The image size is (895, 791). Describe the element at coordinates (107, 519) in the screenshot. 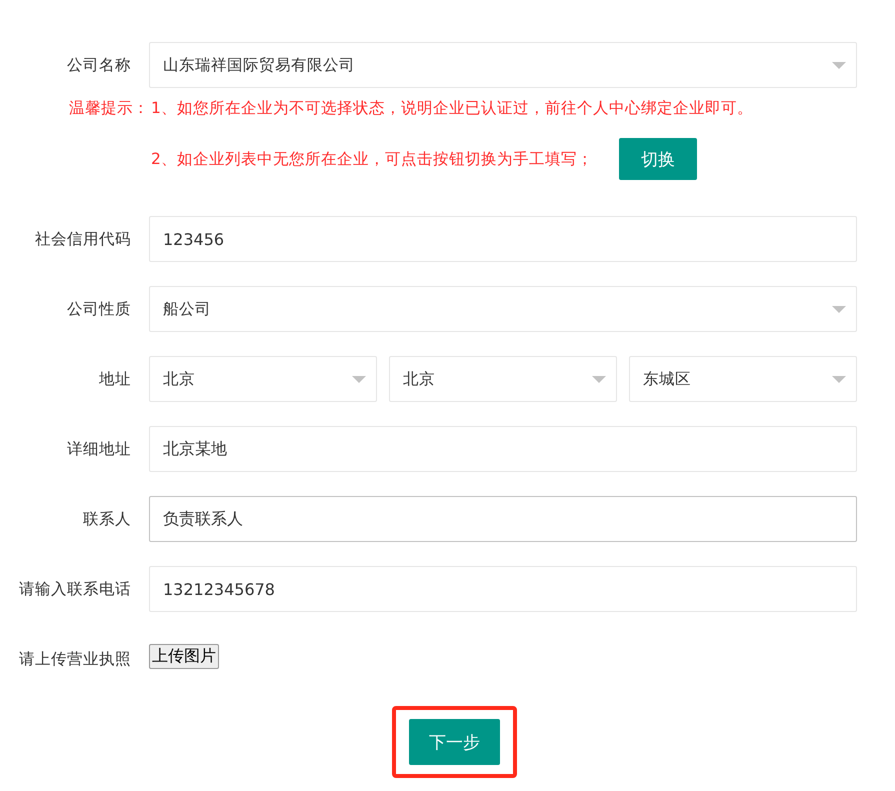

I see `field-label: 联系人` at that location.